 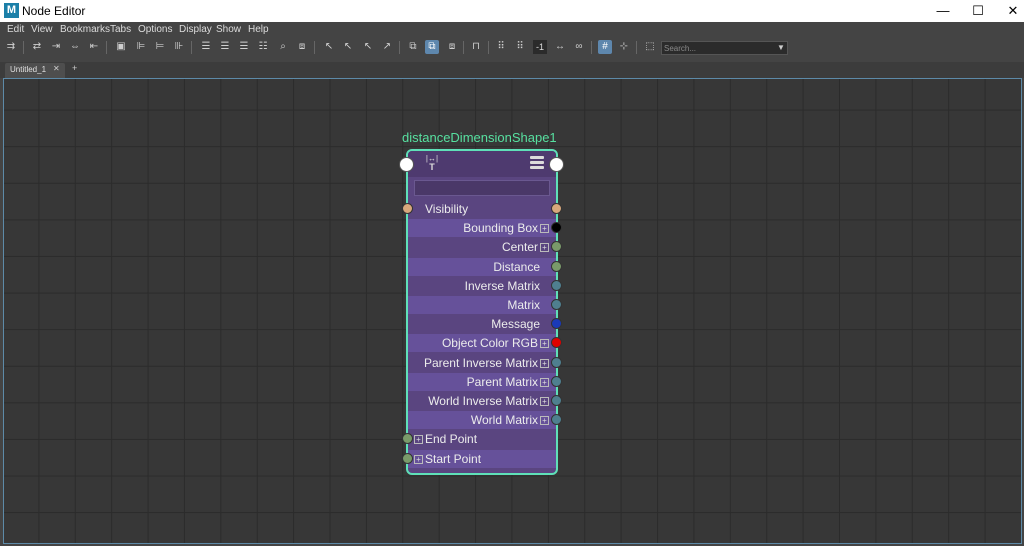 I want to click on swap-arrows-icon: ⇄, so click(x=37, y=47).